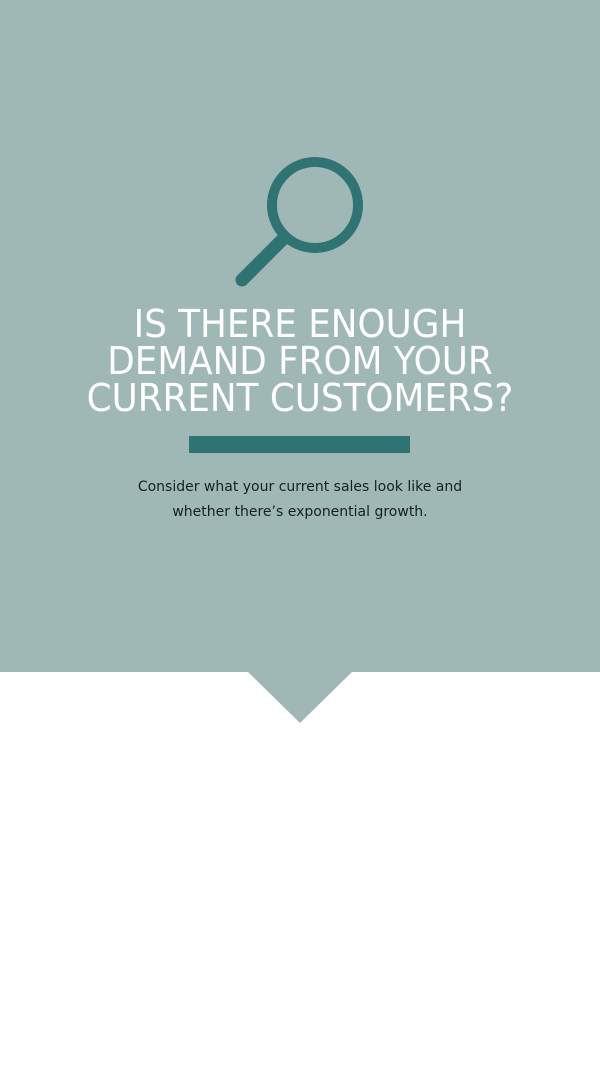 The image size is (600, 1067). What do you see at coordinates (300, 697) in the screenshot?
I see `panel-pointer` at bounding box center [300, 697].